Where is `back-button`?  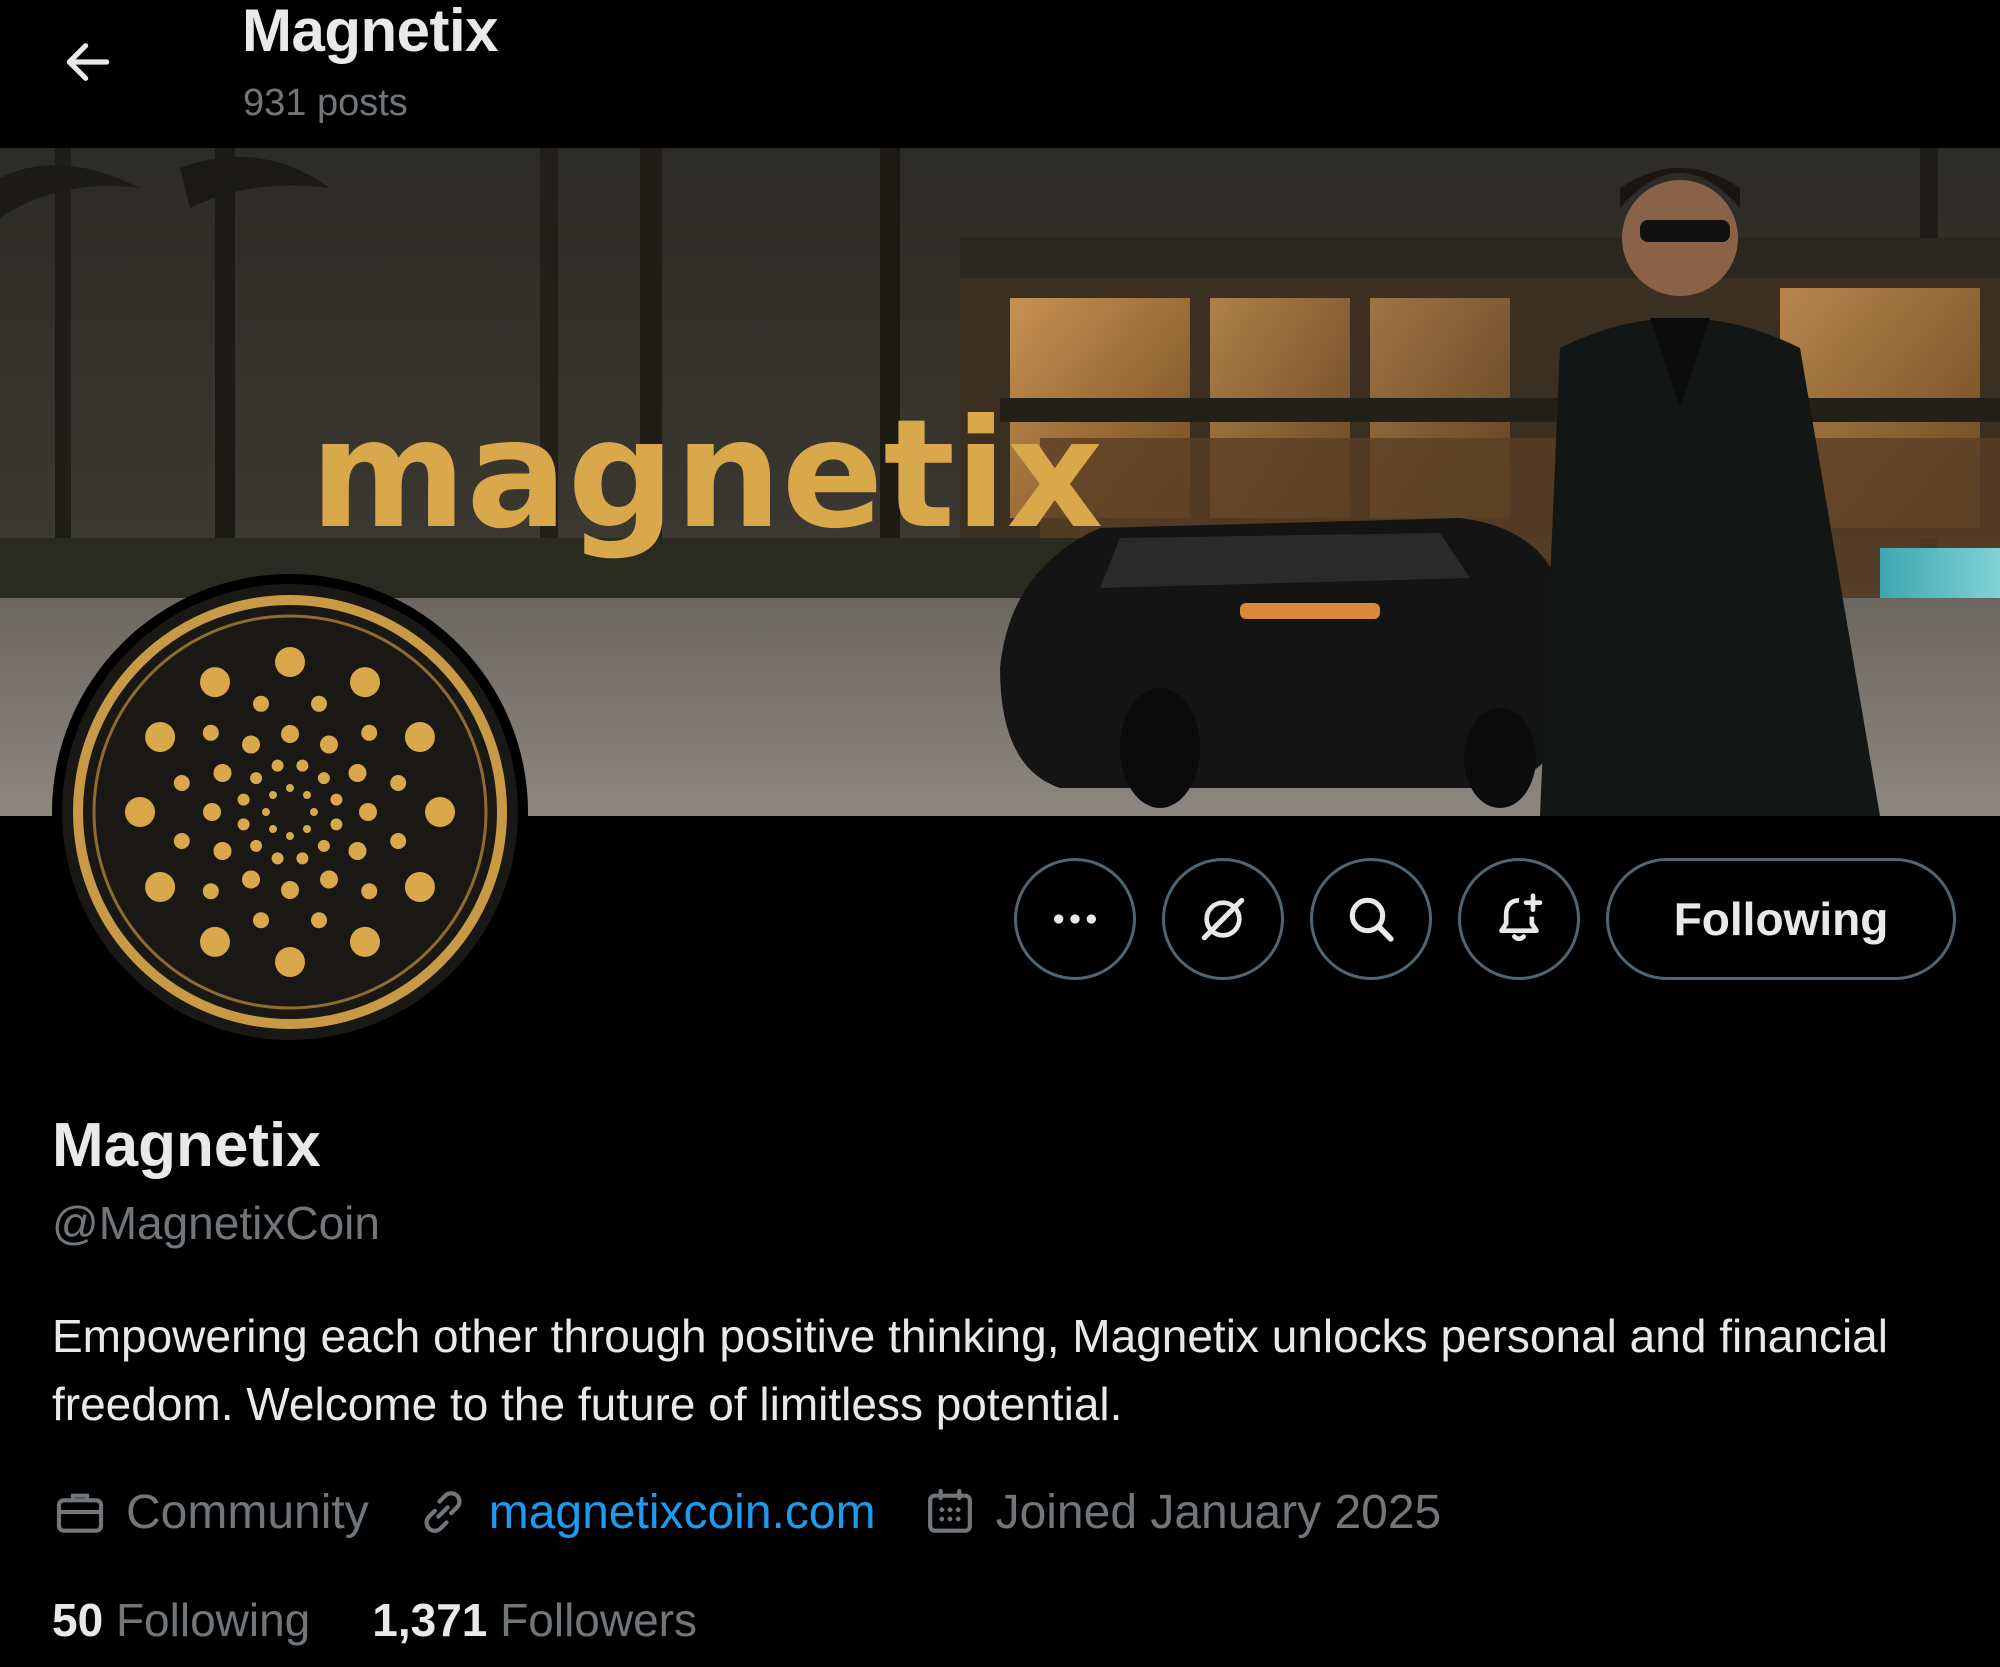 back-button is located at coordinates (88, 62).